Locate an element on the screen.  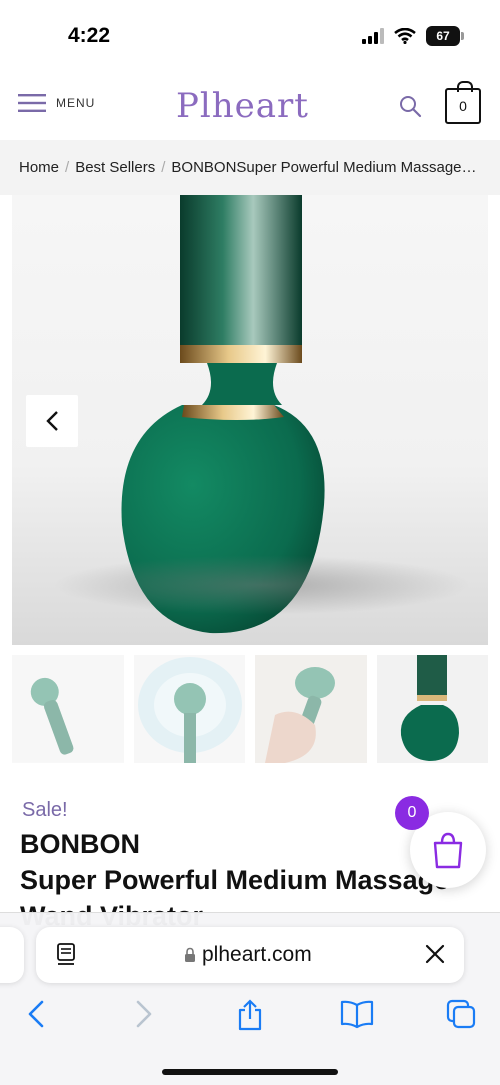
share-button is located at coordinates (250, 1017).